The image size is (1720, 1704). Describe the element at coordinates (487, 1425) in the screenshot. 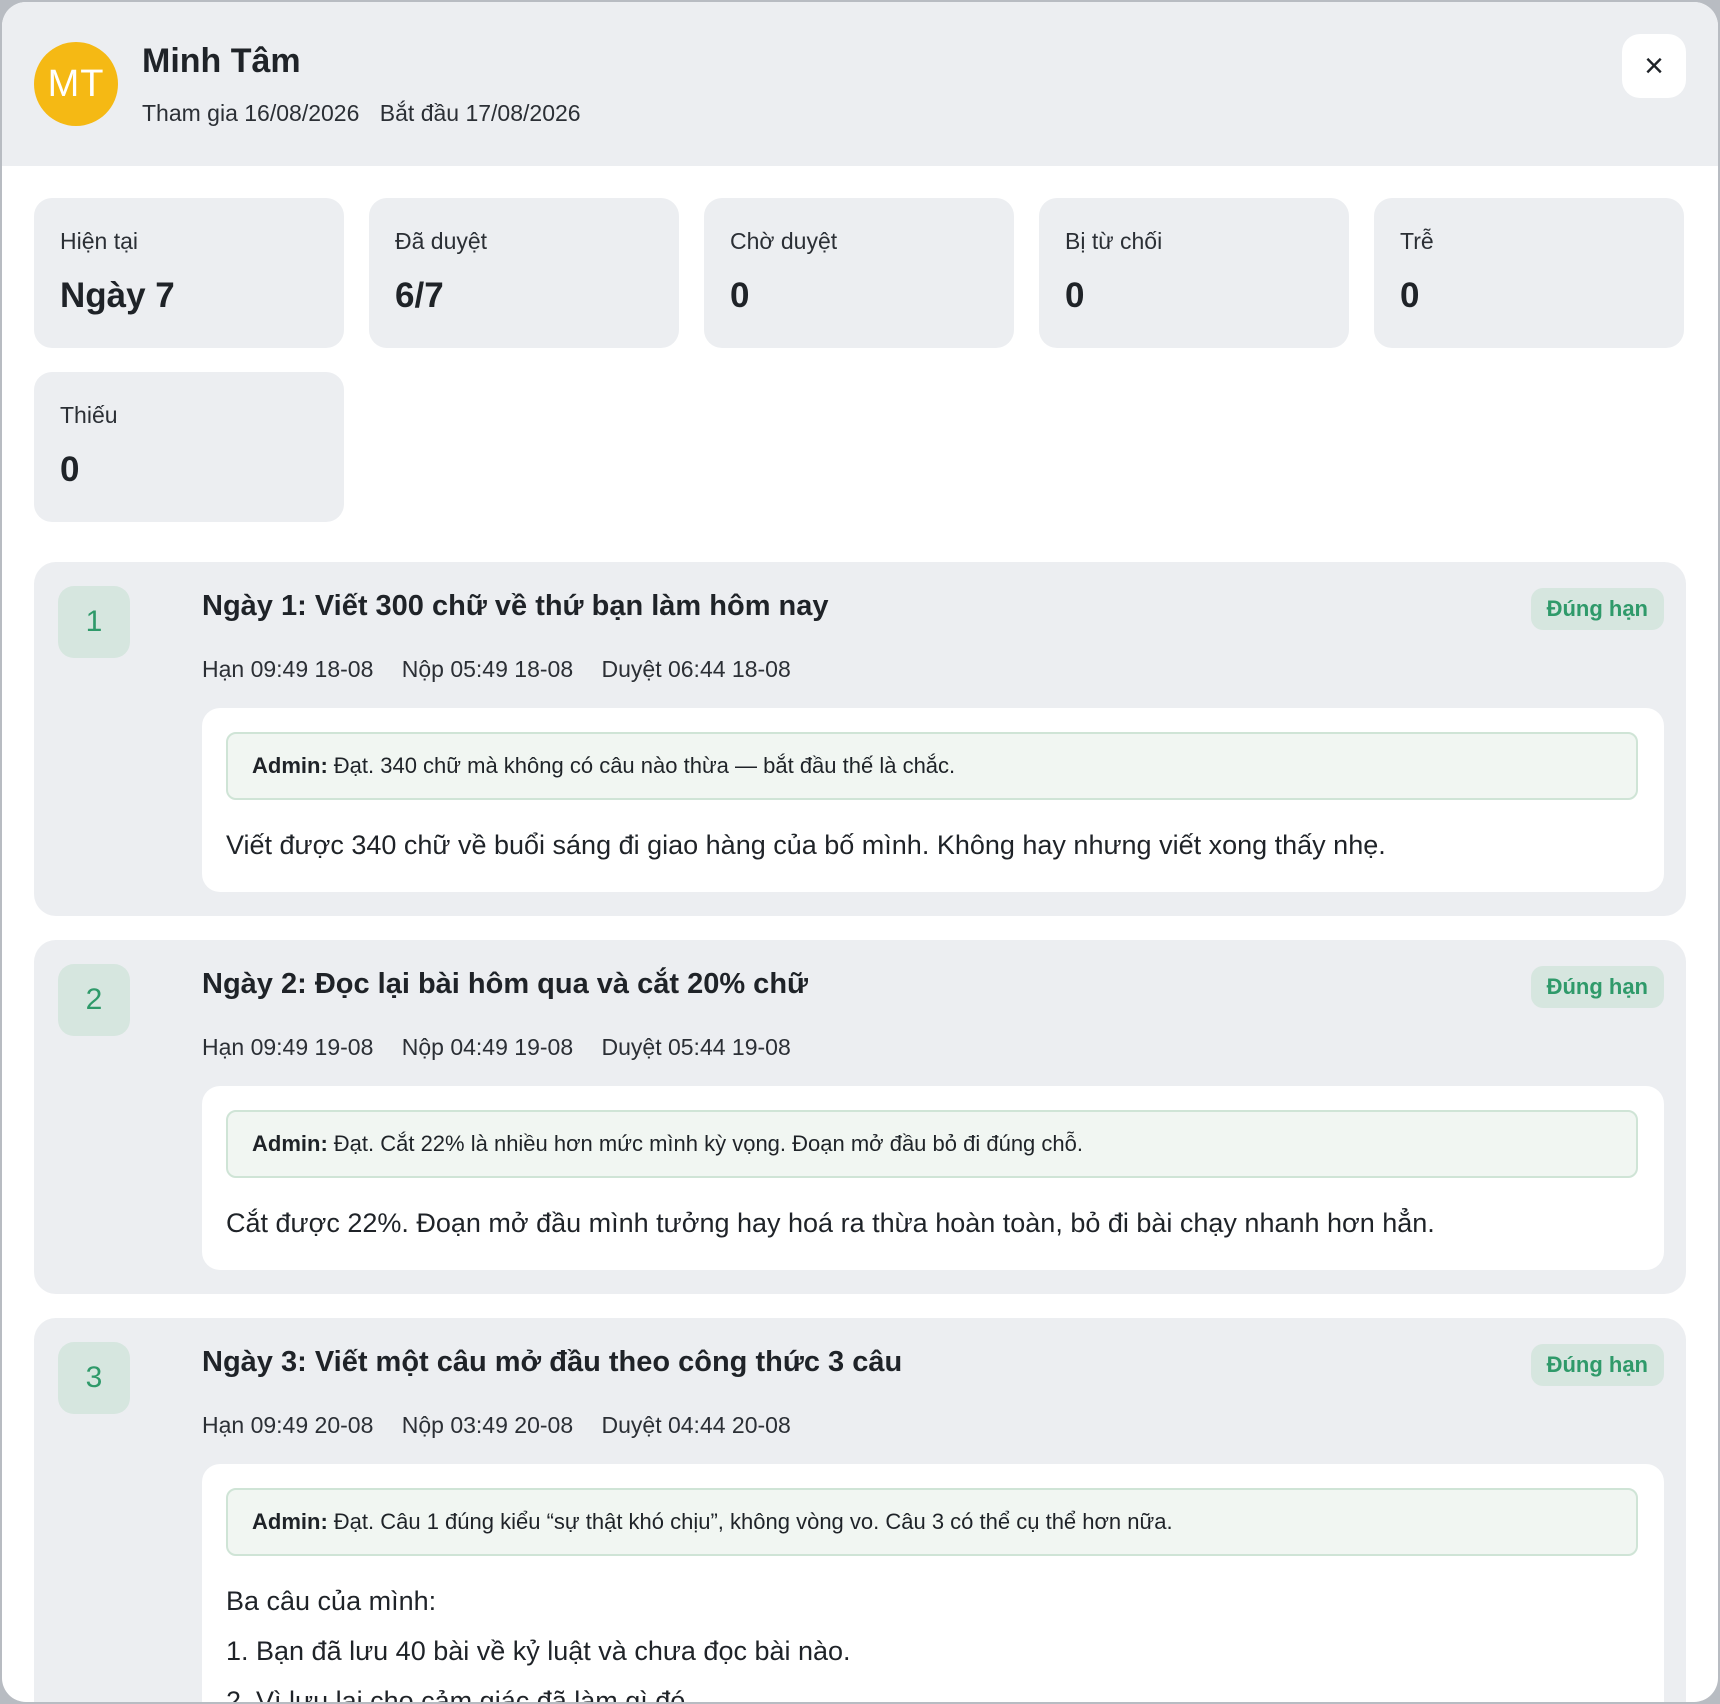

I see `submitted-time: Nộp 03:49 20-08` at that location.